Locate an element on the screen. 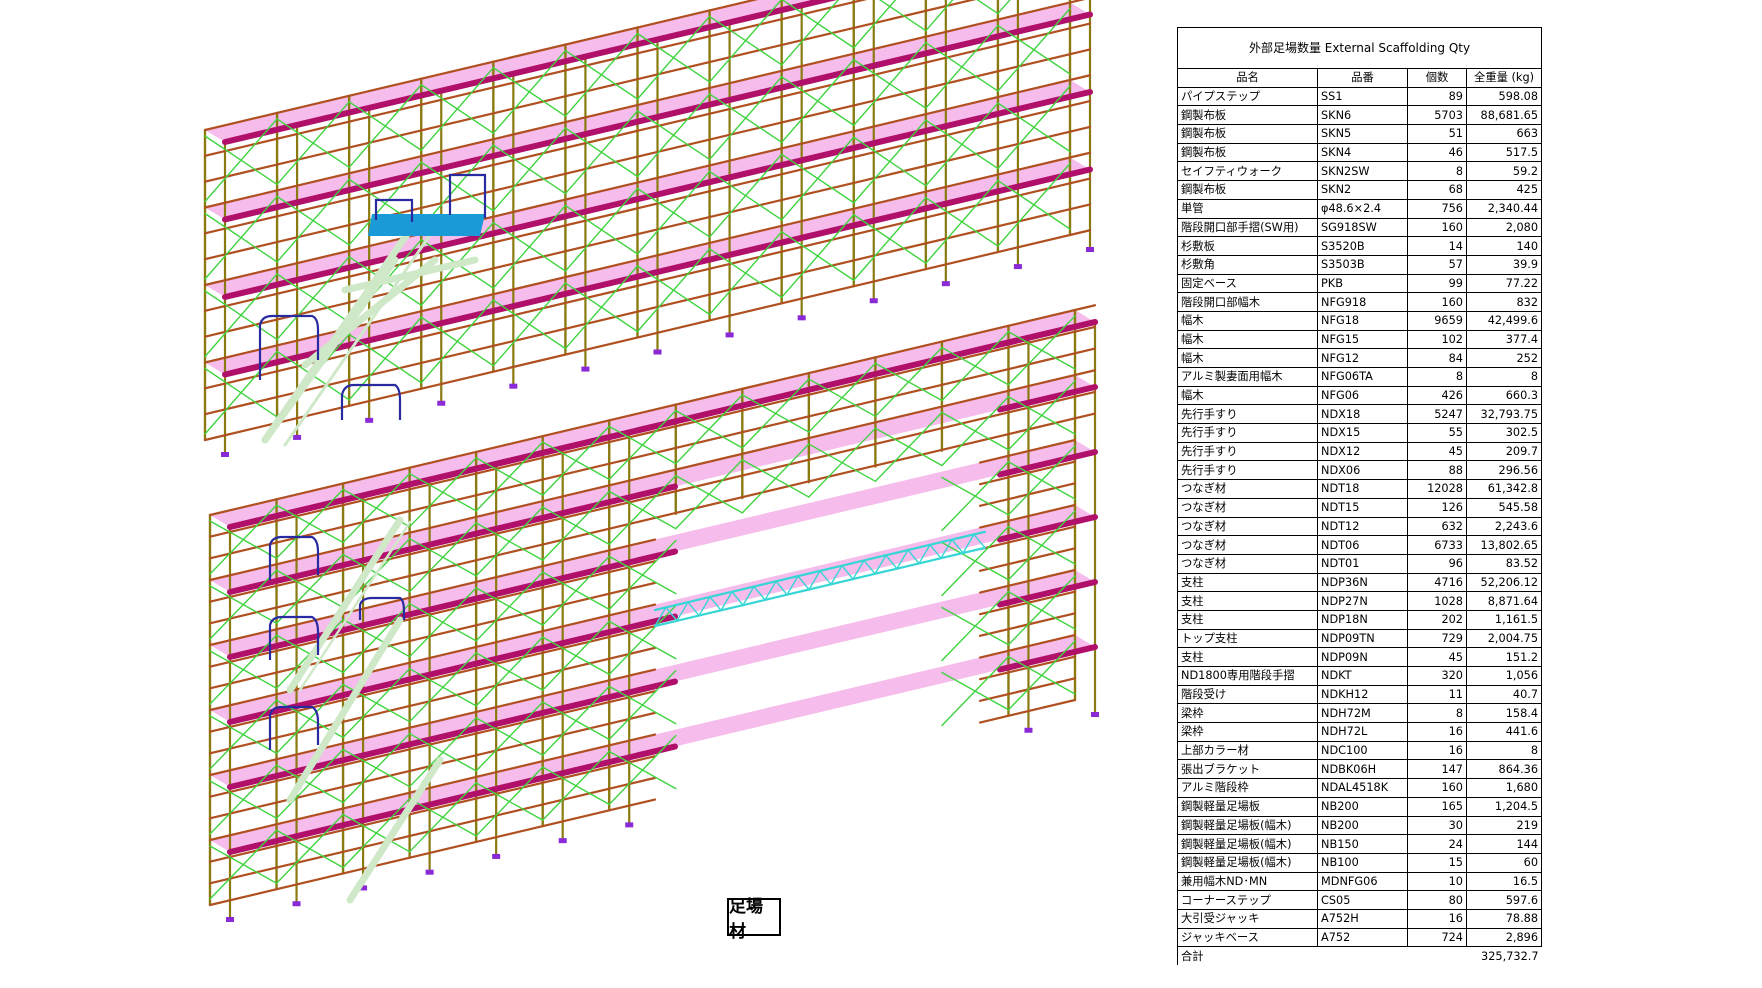 Image resolution: width=1762 pixels, height=988 pixels. cell-code: NDP27N is located at coordinates (1362, 601).